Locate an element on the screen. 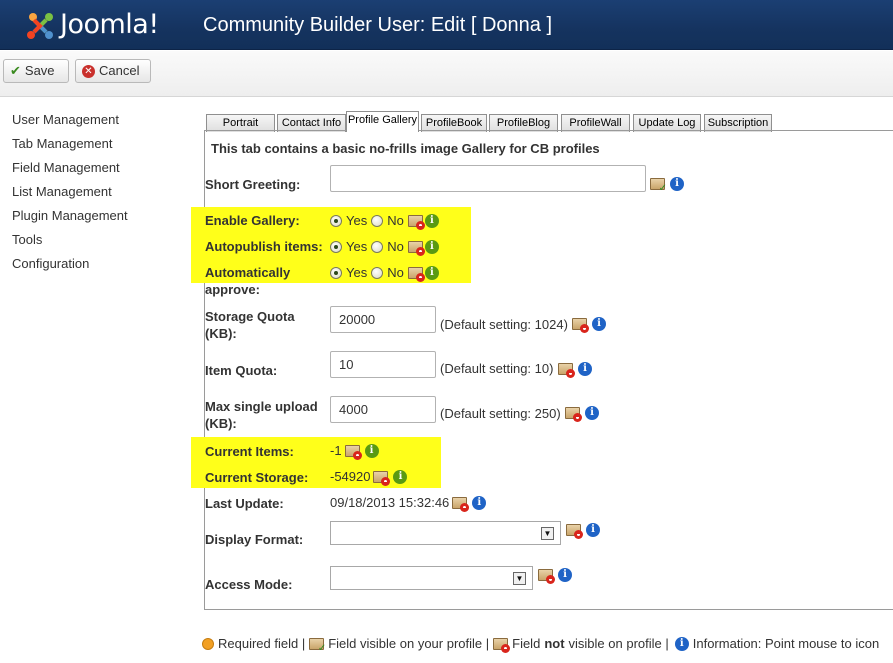 This screenshot has width=893, height=663. last-update-value: 09/18/2013 15:32:46 is located at coordinates (390, 502).